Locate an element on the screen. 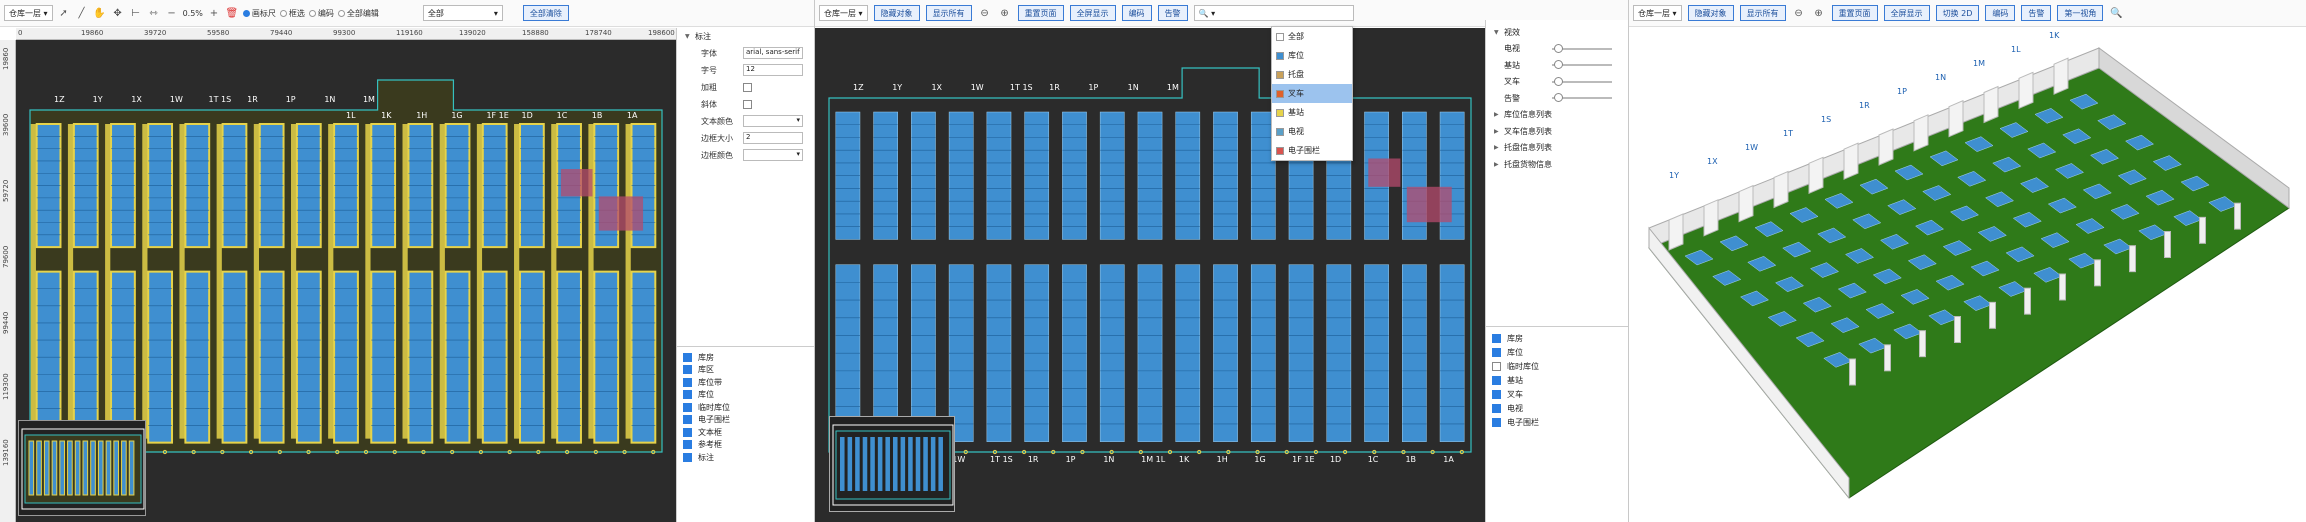  layer-item: 电子围栏 is located at coordinates (745, 420).